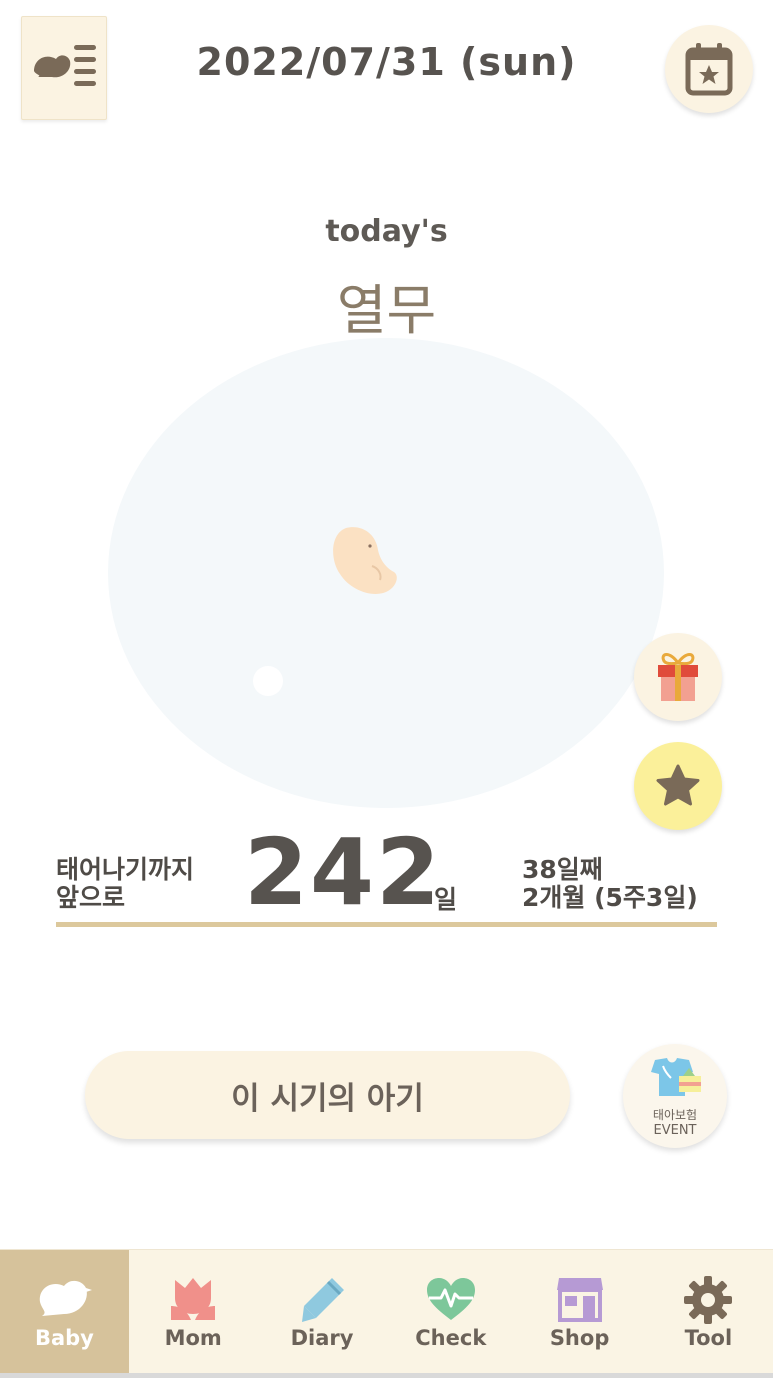  What do you see at coordinates (579, 1338) in the screenshot?
I see `nav-label-shop: Shop` at bounding box center [579, 1338].